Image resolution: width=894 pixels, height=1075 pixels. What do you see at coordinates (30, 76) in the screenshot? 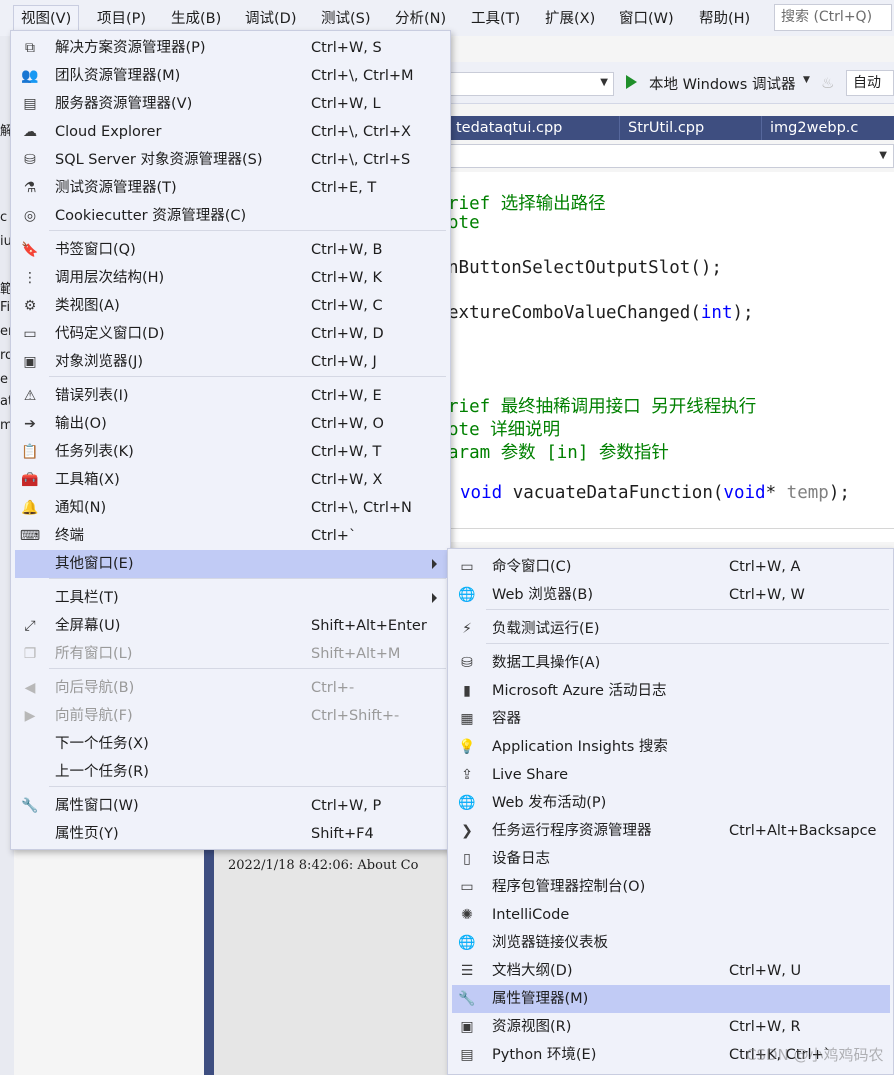
I see `team-explorer-icon: 👥` at bounding box center [30, 76].